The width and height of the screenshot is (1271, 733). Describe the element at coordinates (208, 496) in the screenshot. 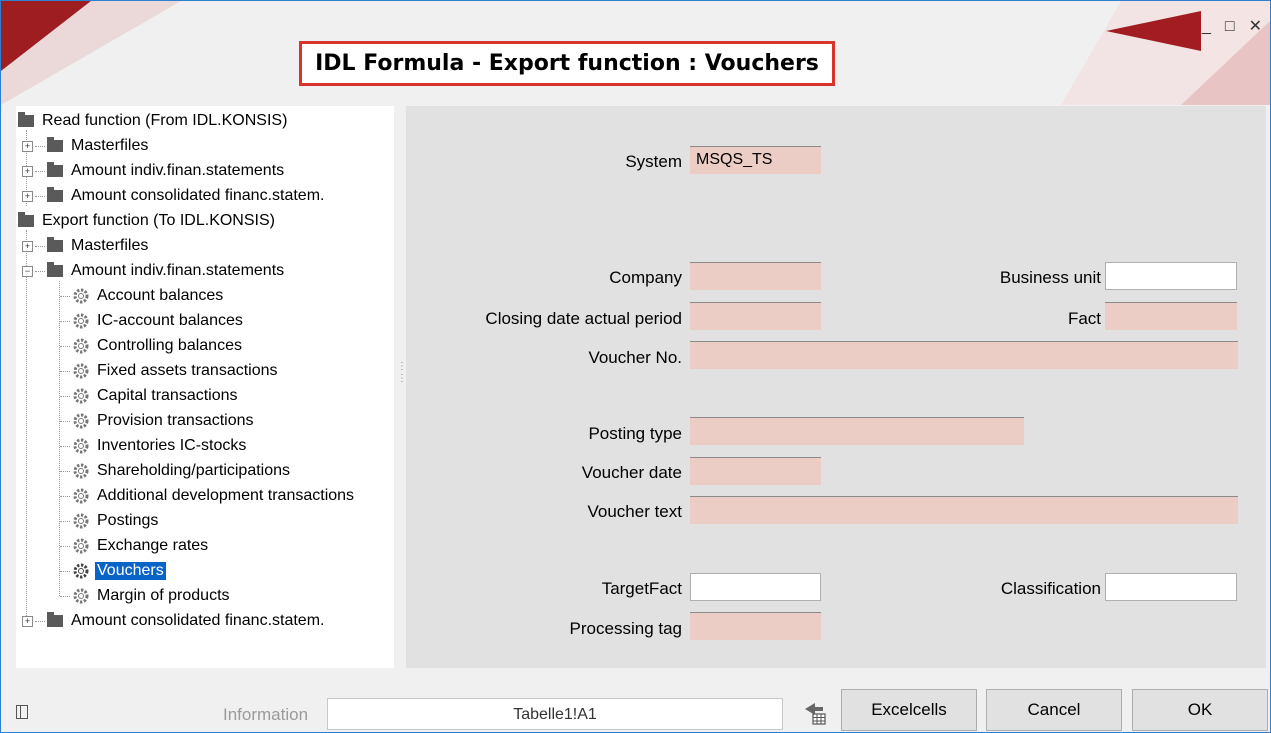

I see `tree-node-additional-development: Additional development transactions` at that location.